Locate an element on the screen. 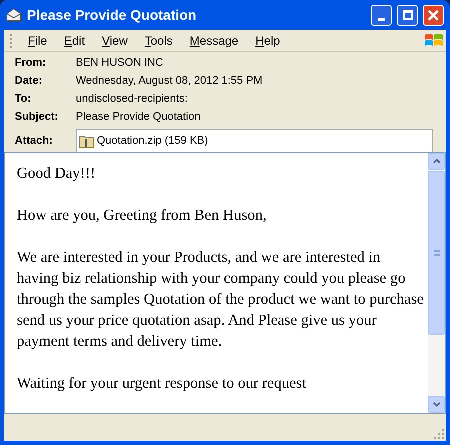  close-icon is located at coordinates (433, 15).